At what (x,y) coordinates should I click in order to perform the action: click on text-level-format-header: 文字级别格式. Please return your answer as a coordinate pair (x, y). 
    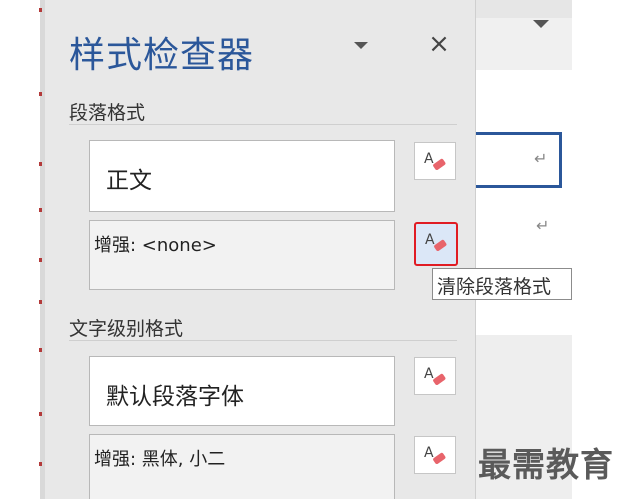
    Looking at the image, I should click on (126, 329).